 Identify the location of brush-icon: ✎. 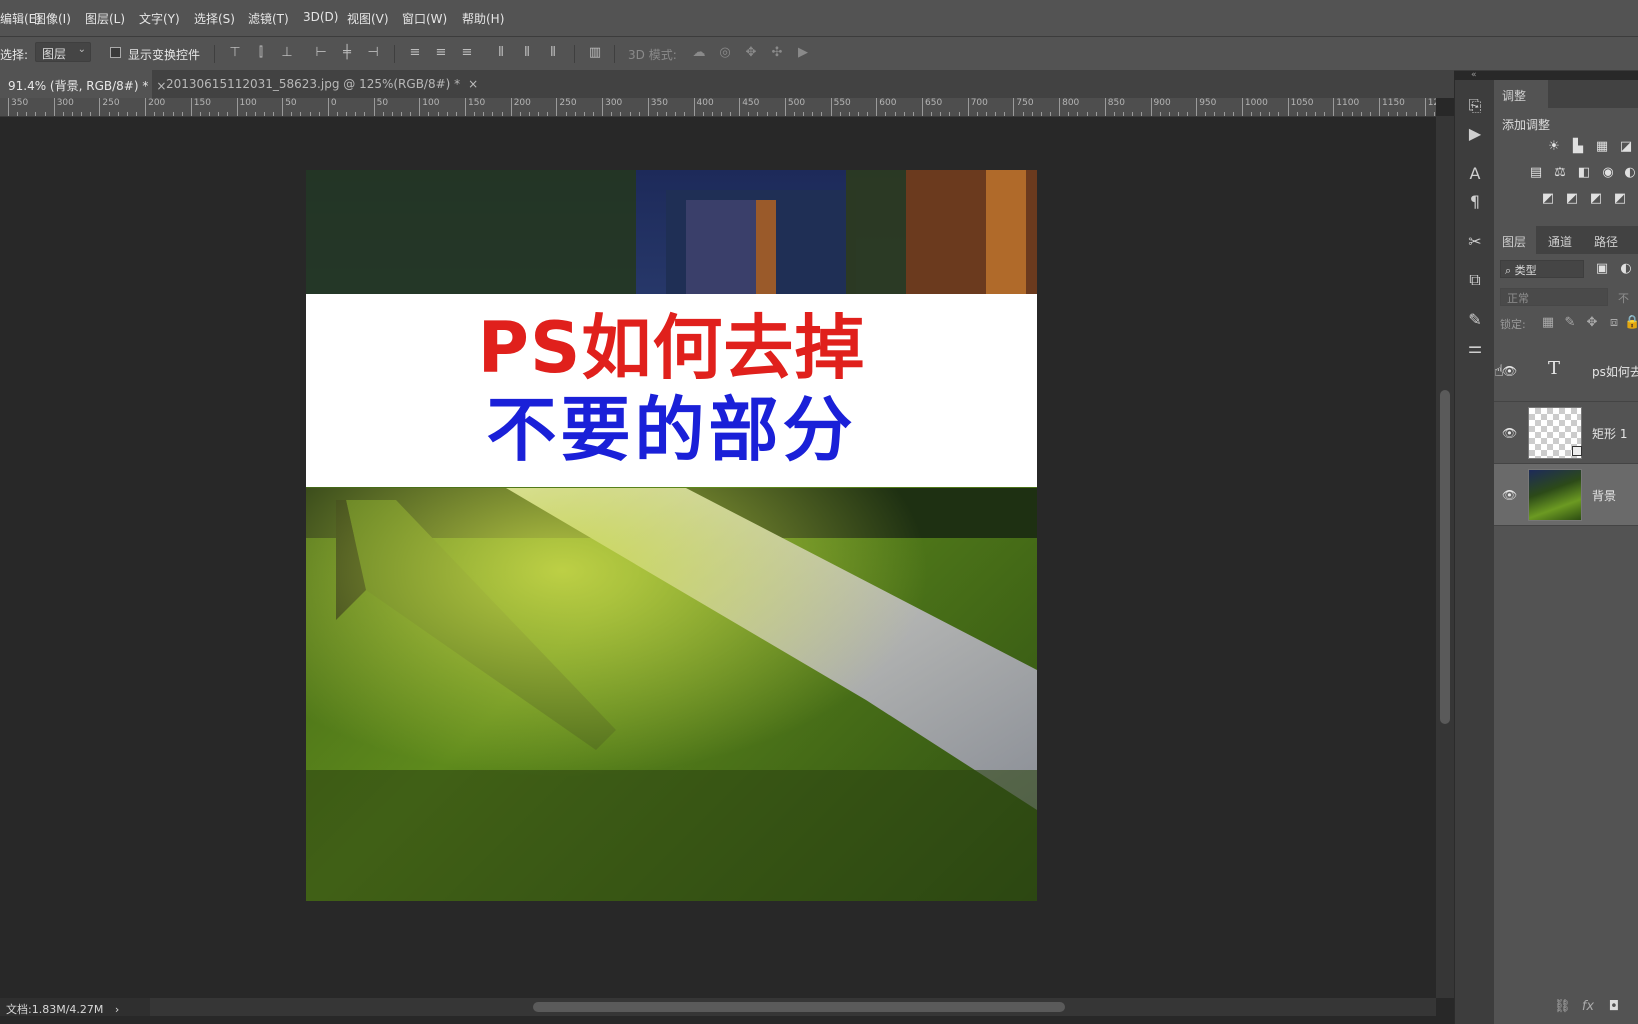
(1475, 320).